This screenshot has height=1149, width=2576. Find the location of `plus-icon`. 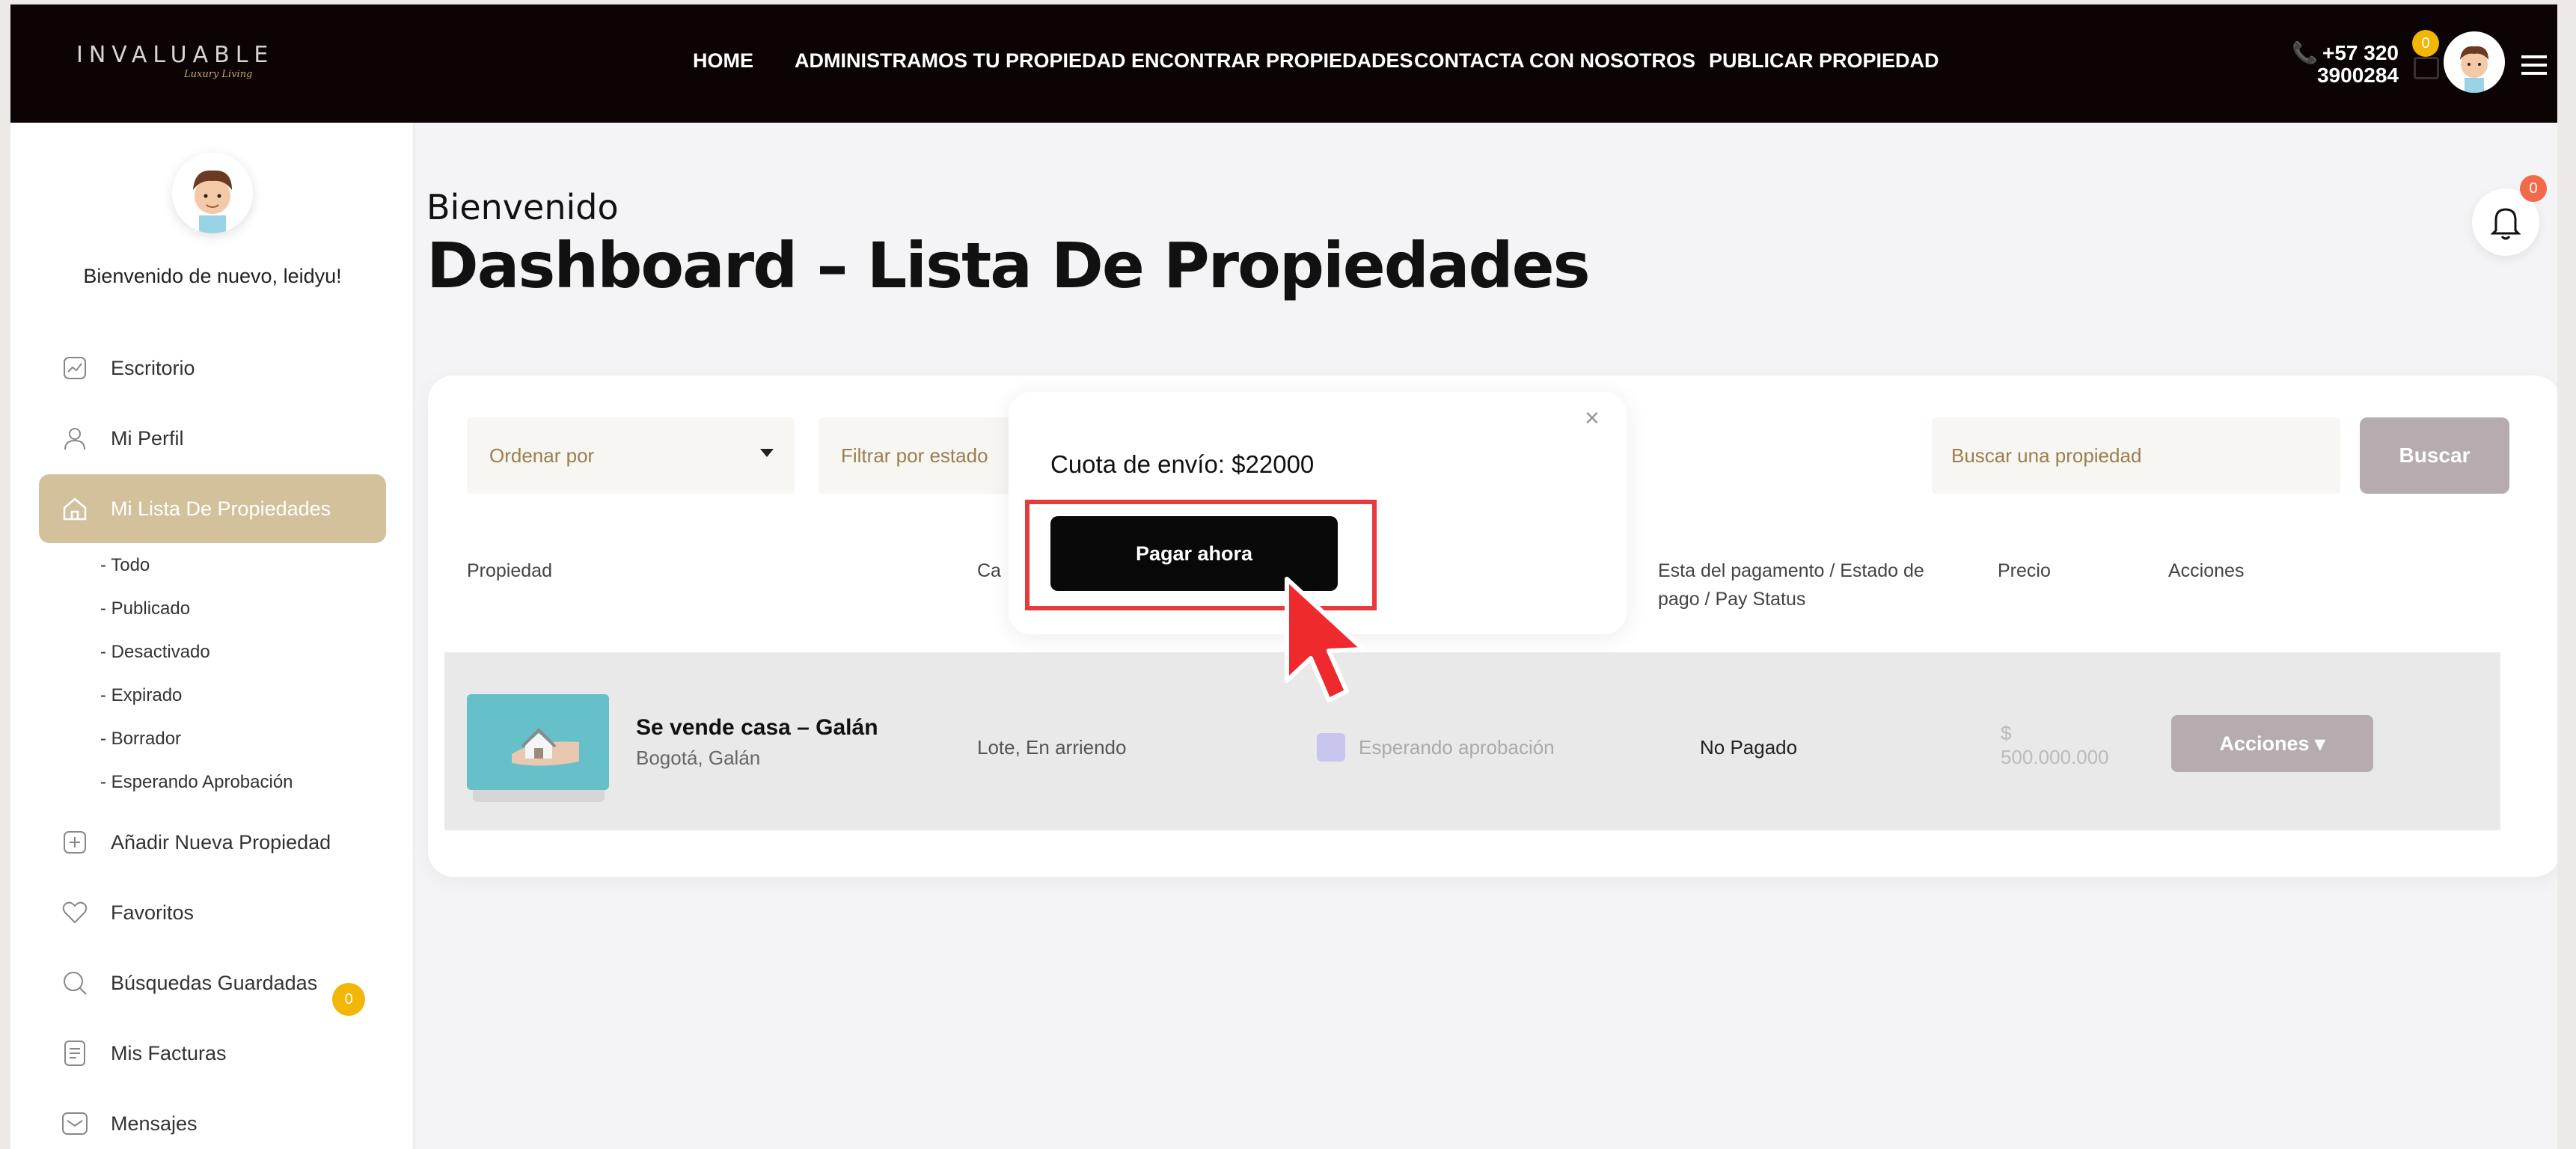

plus-icon is located at coordinates (74, 842).